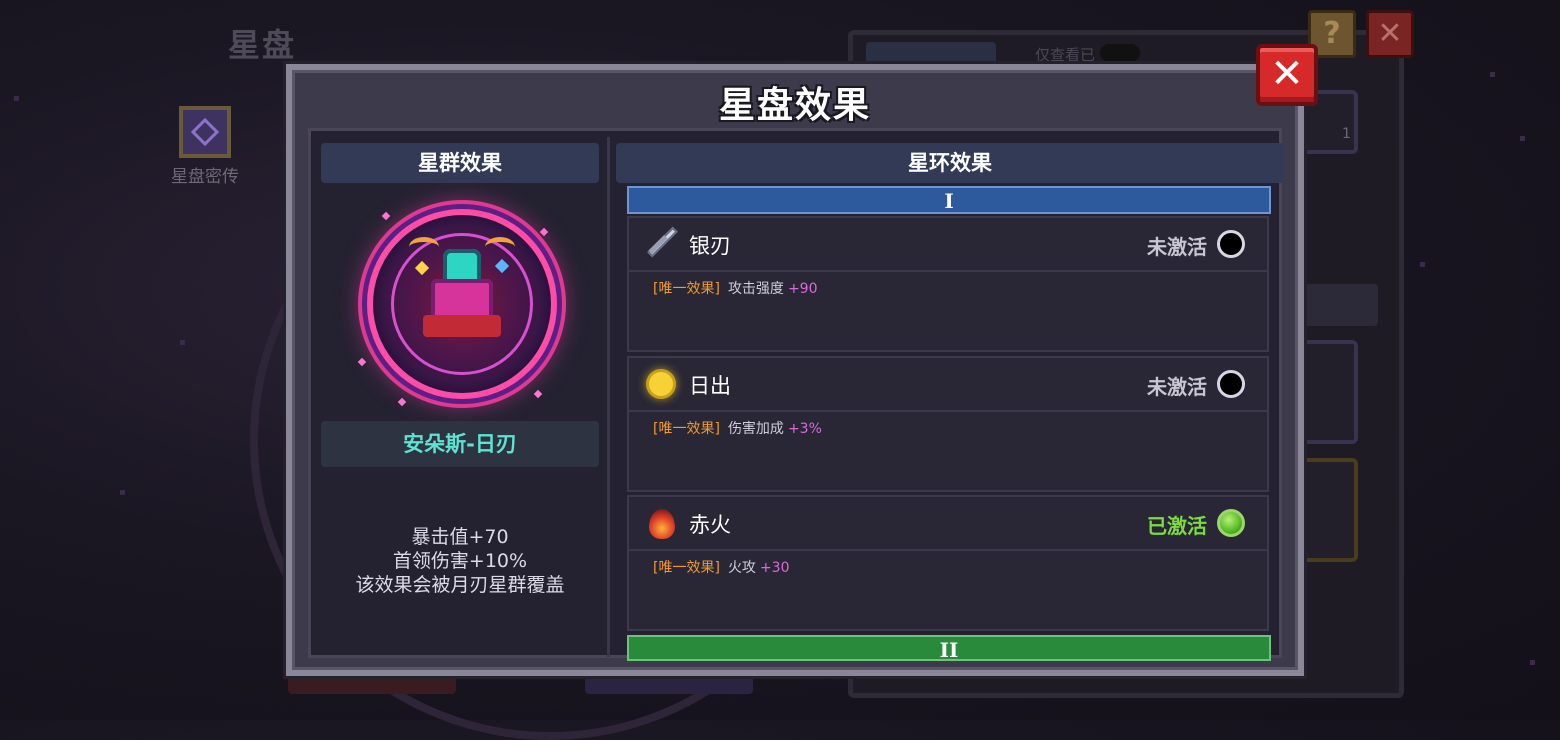 The width and height of the screenshot is (1560, 740). Describe the element at coordinates (948, 524) in the screenshot. I see `ring-card-top: 赤火 已激活` at that location.